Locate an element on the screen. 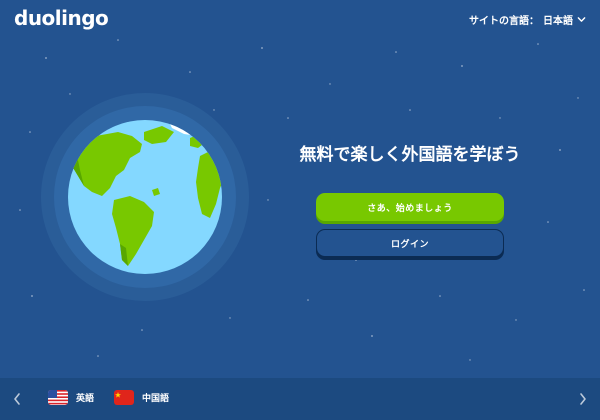 The image size is (600, 420). language-item-chinese: 中国語 is located at coordinates (141, 397).